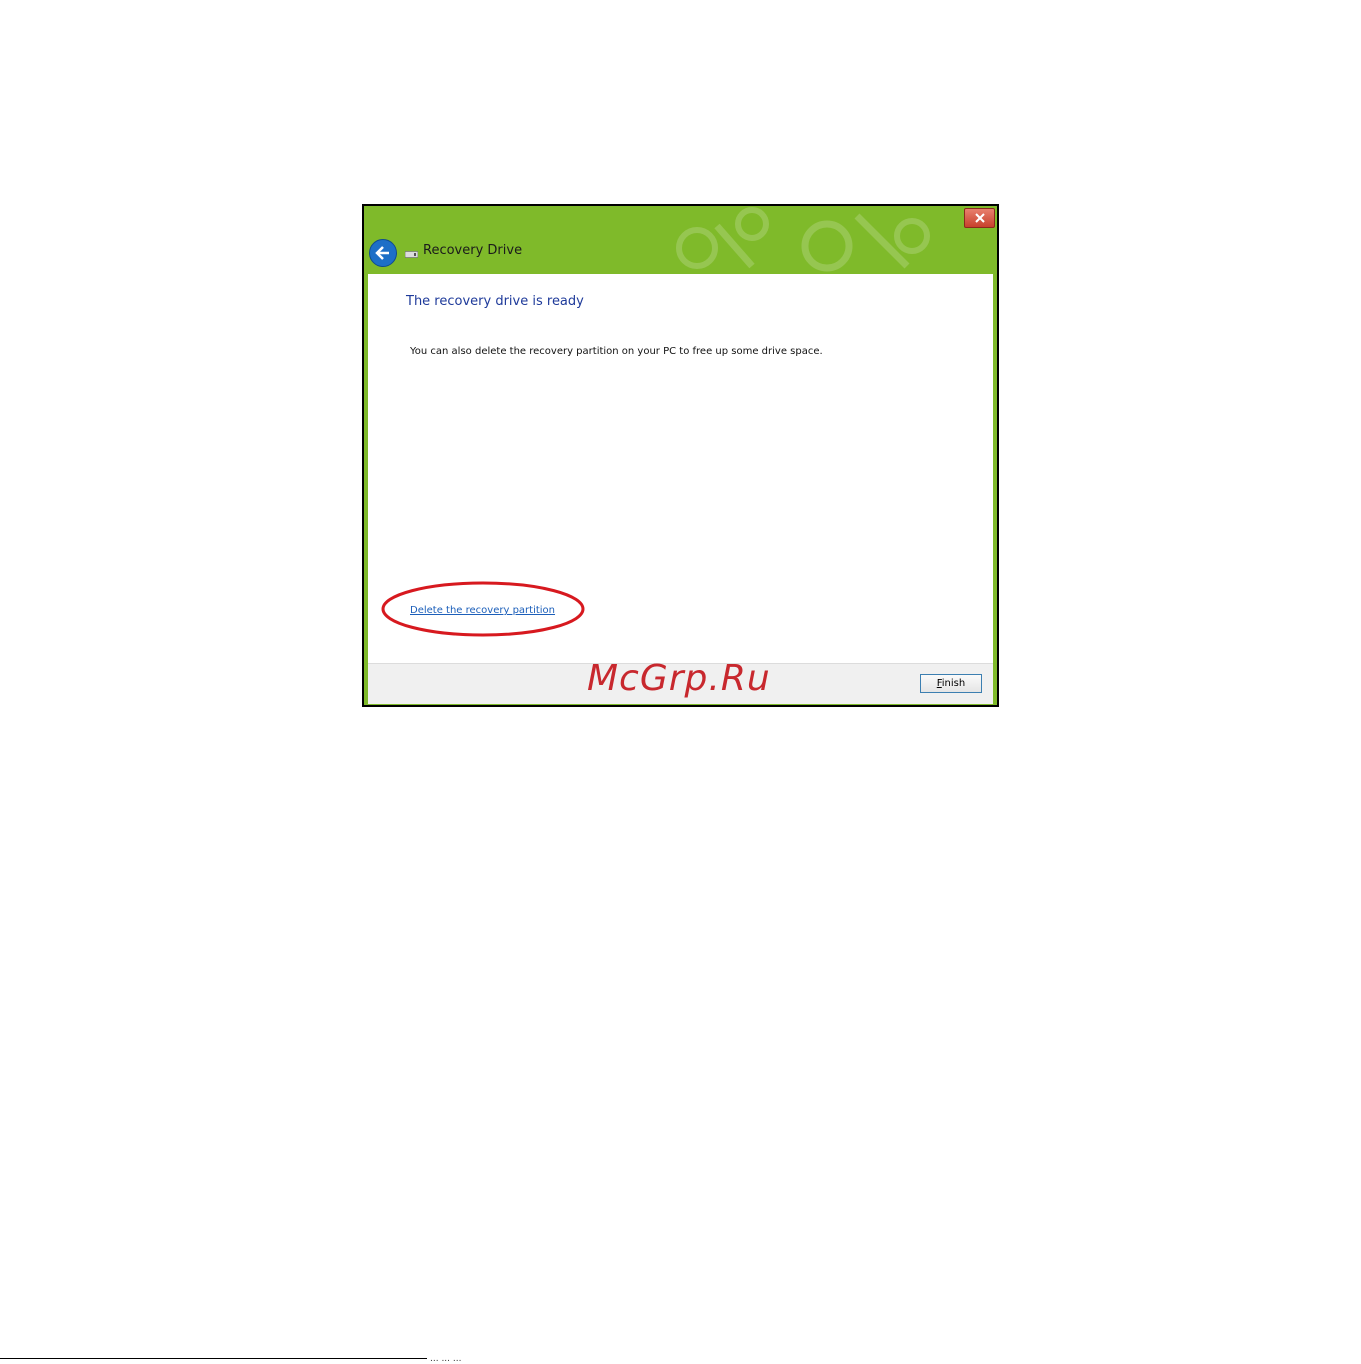 The height and width of the screenshot is (1364, 1361). I want to click on window-title: Recovery Drive, so click(473, 250).